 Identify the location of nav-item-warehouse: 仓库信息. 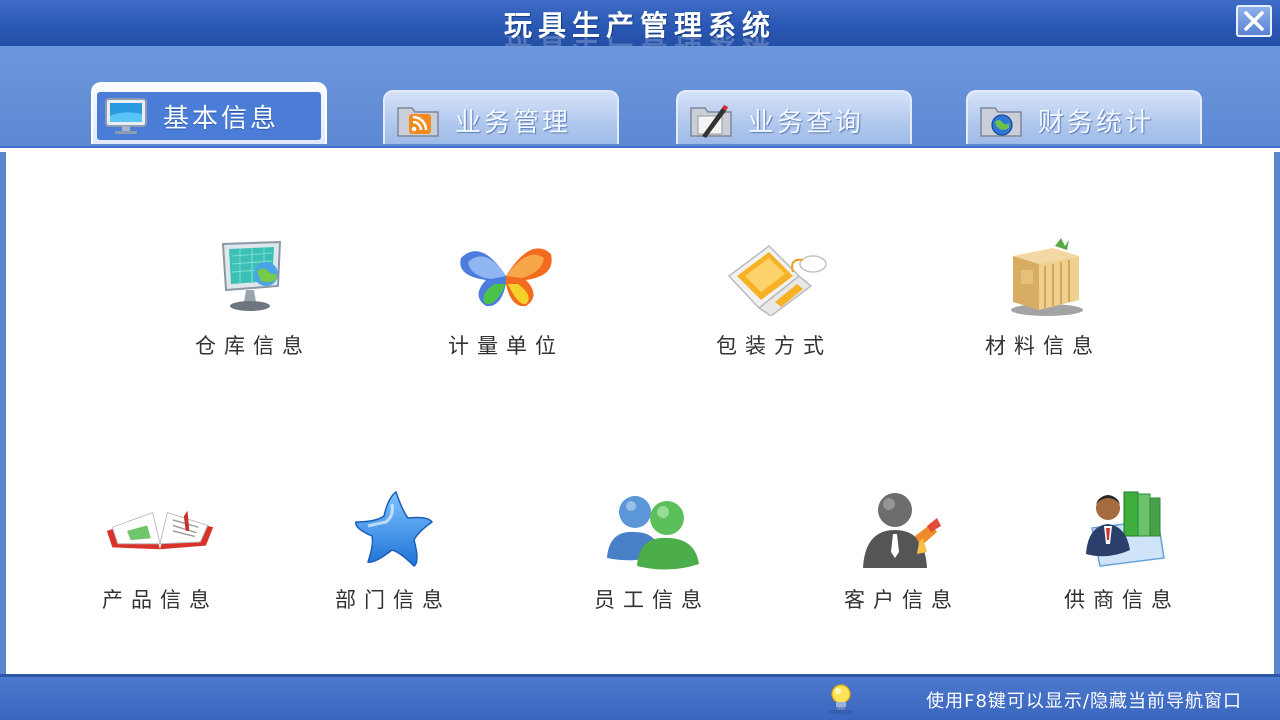
(253, 303).